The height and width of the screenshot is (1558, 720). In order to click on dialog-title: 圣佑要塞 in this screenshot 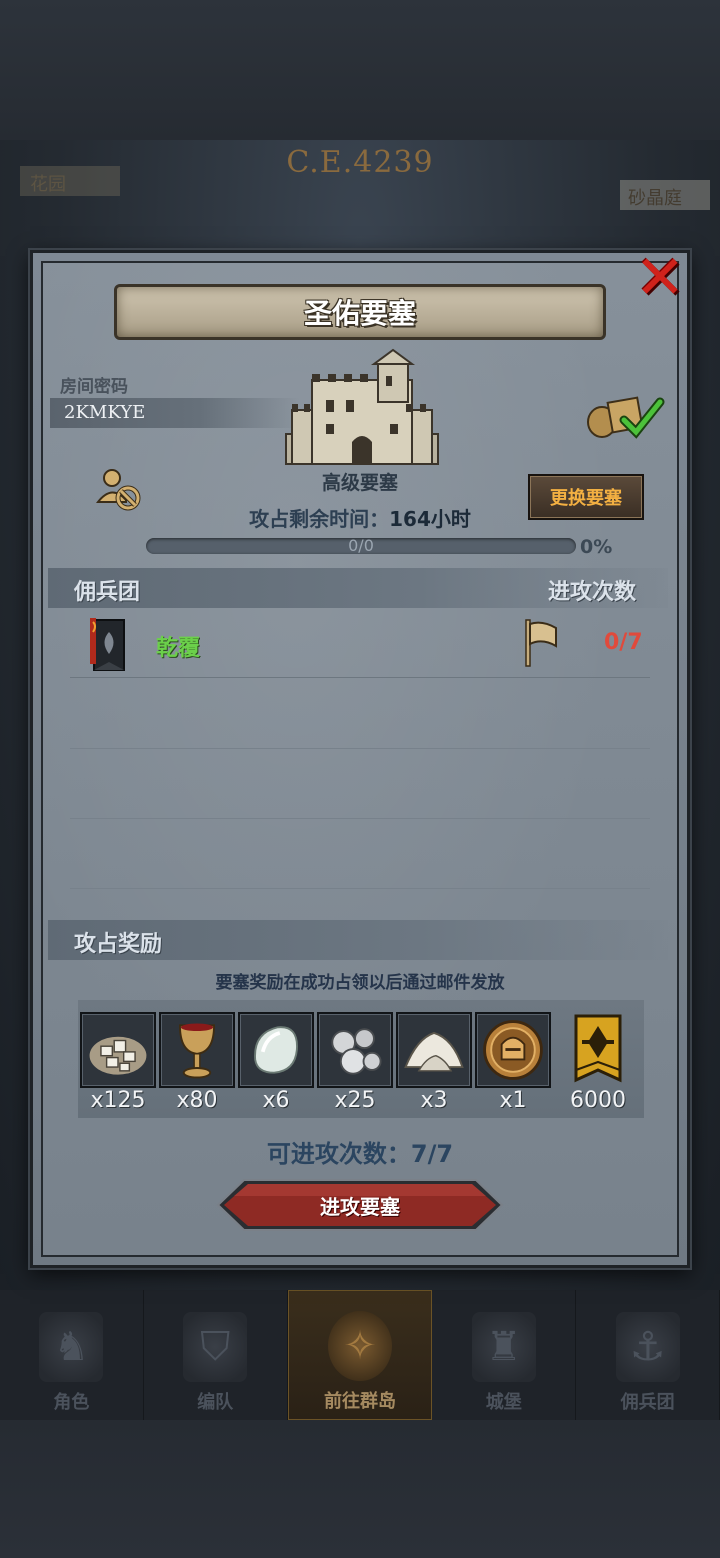, I will do `click(359, 313)`.